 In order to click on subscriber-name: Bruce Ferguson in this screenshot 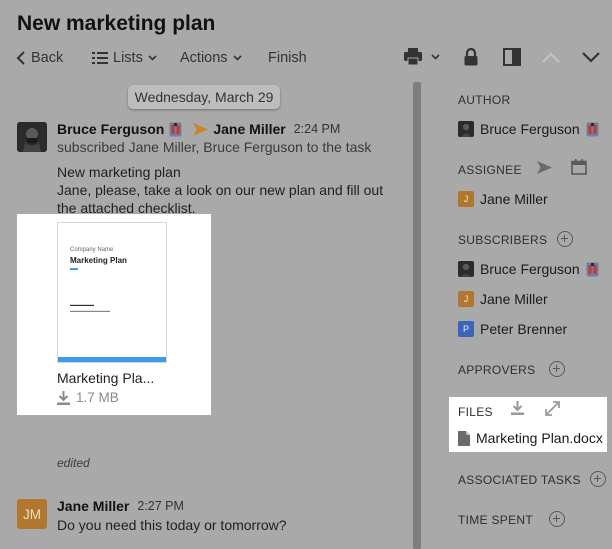, I will do `click(530, 269)`.